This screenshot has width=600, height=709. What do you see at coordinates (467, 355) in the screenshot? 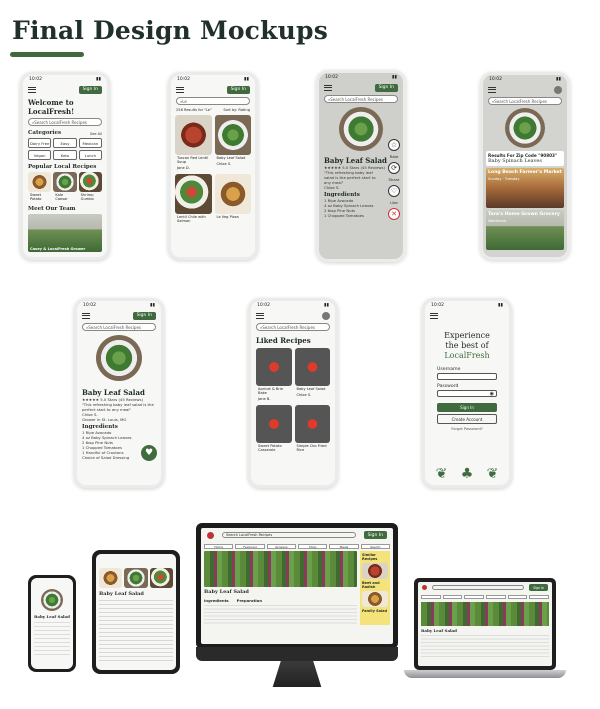
I see `brand-name: LocalFresh` at bounding box center [467, 355].